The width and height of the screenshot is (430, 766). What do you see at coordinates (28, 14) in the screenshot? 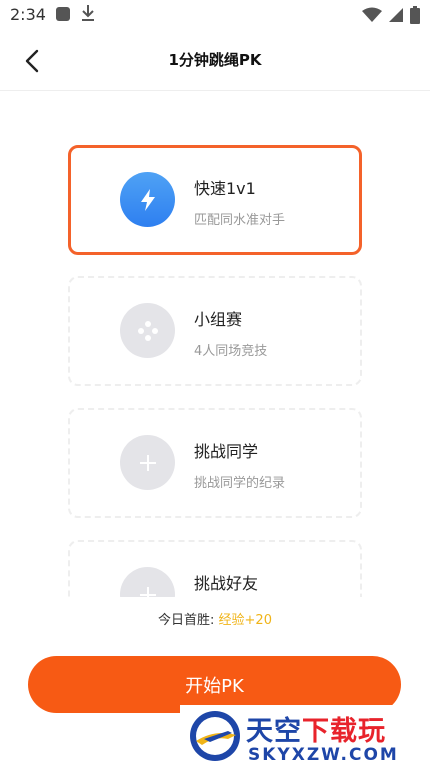
I see `status-time: 2:34` at bounding box center [28, 14].